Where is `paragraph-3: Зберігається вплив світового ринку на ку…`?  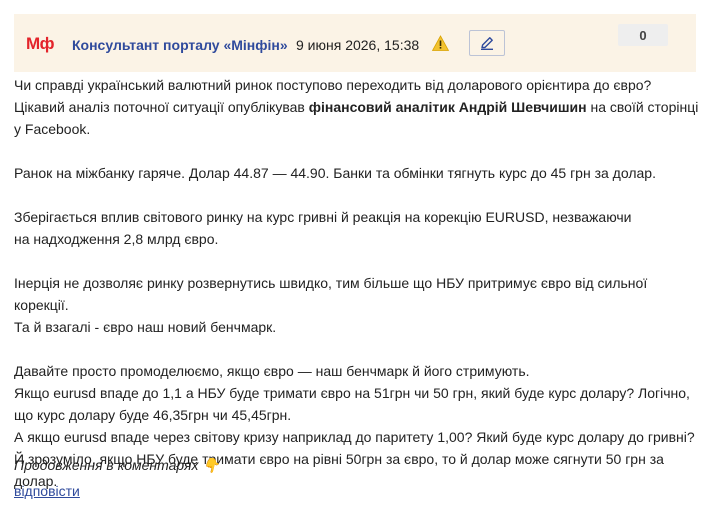 paragraph-3: Зберігається вплив світового ринку на ку… is located at coordinates (357, 228).